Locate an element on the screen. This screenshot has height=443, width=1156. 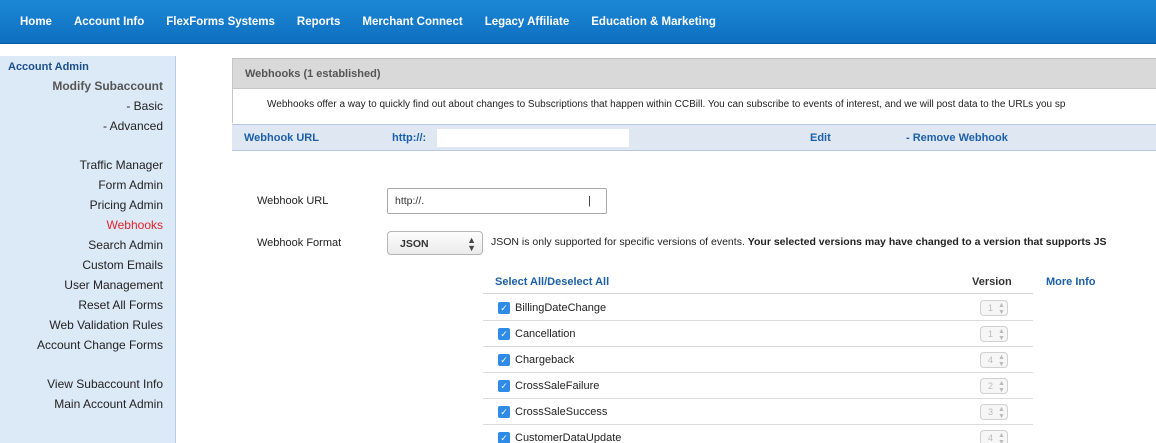
version-select: 3 ▲ ▼ is located at coordinates (994, 412).